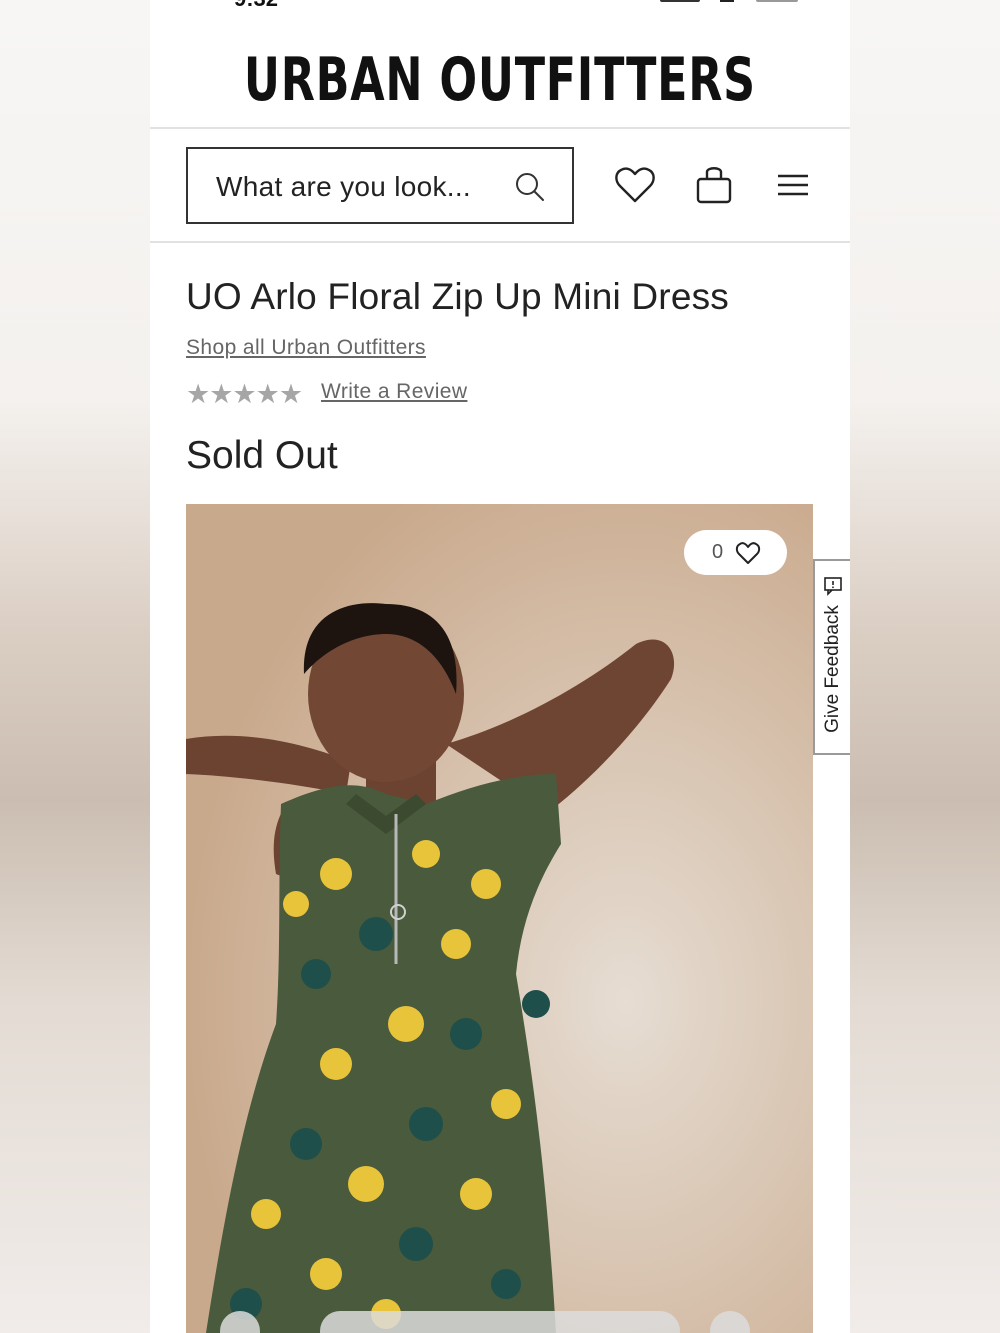  Describe the element at coordinates (714, 185) in the screenshot. I see `bag-icon` at that location.